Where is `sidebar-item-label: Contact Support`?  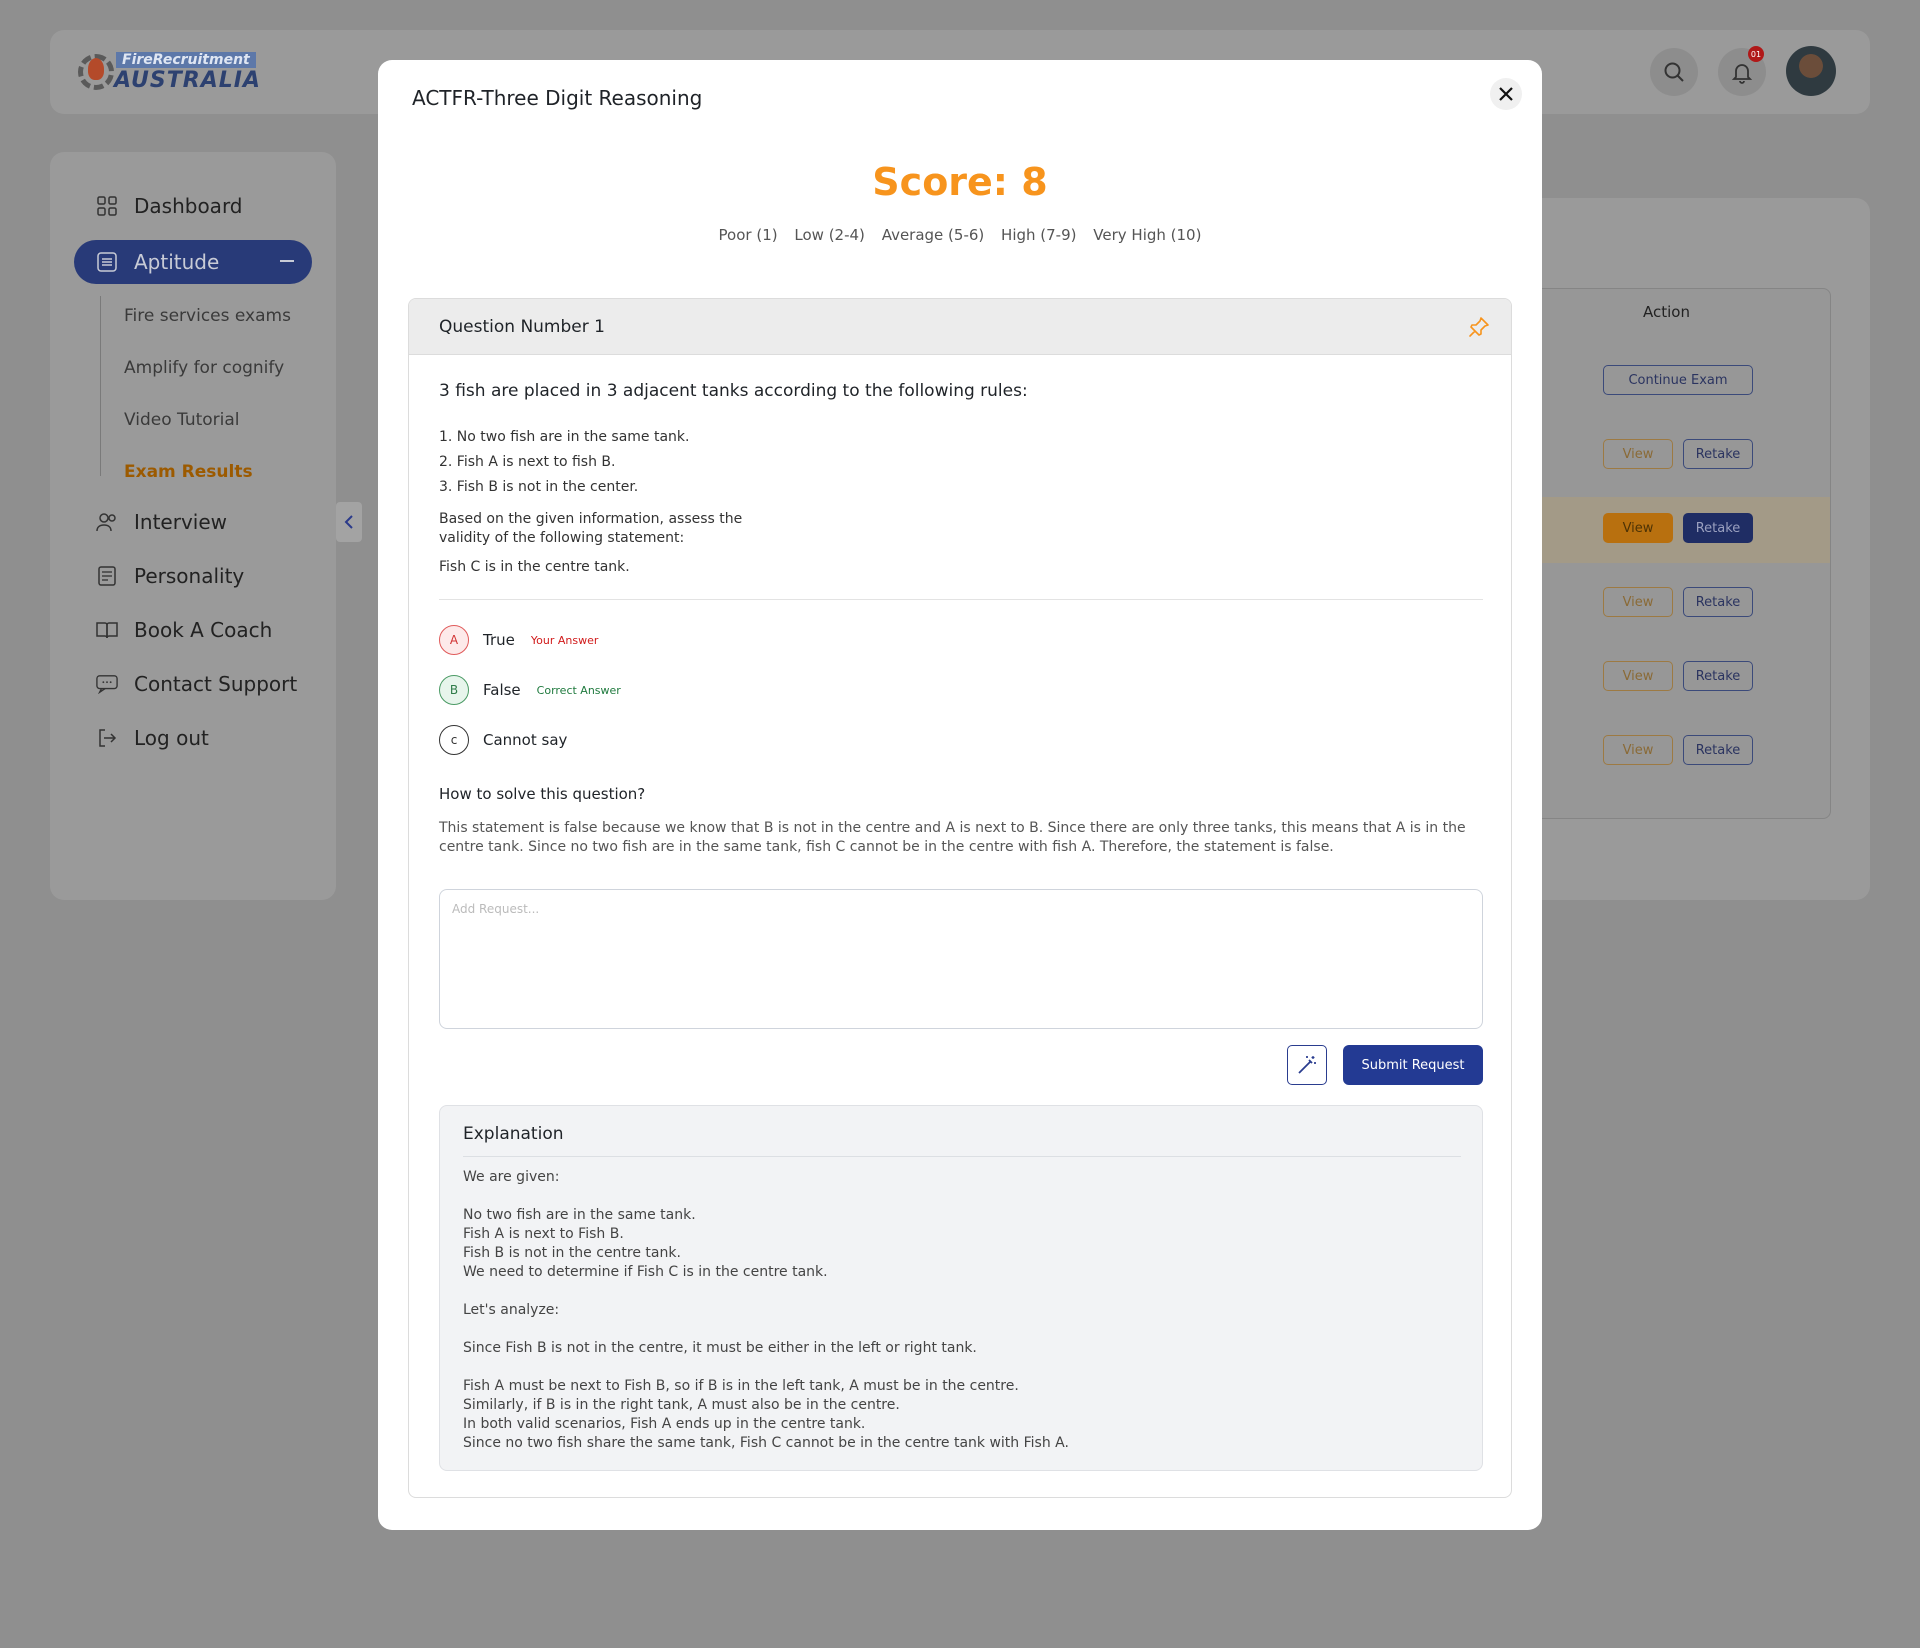
sidebar-item-label: Contact Support is located at coordinates (216, 684).